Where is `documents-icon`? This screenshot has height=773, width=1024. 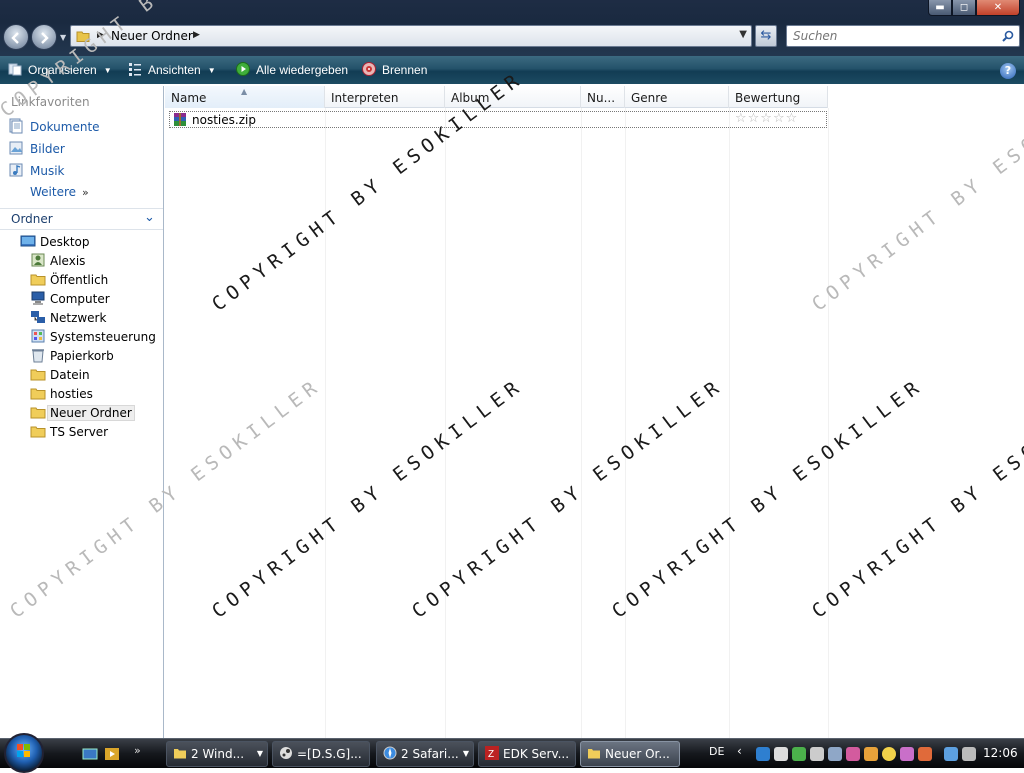 documents-icon is located at coordinates (16, 126).